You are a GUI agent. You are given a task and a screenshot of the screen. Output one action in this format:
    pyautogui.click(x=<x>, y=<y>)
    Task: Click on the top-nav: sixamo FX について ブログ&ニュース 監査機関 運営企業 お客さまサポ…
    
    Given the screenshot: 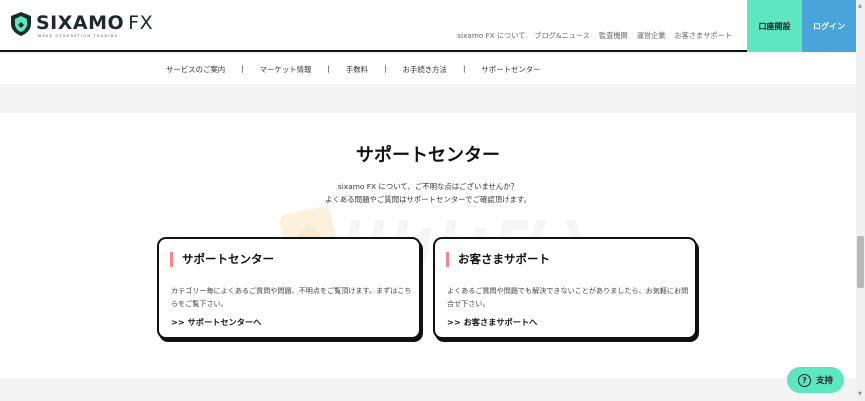 What is the action you would take?
    pyautogui.click(x=594, y=36)
    